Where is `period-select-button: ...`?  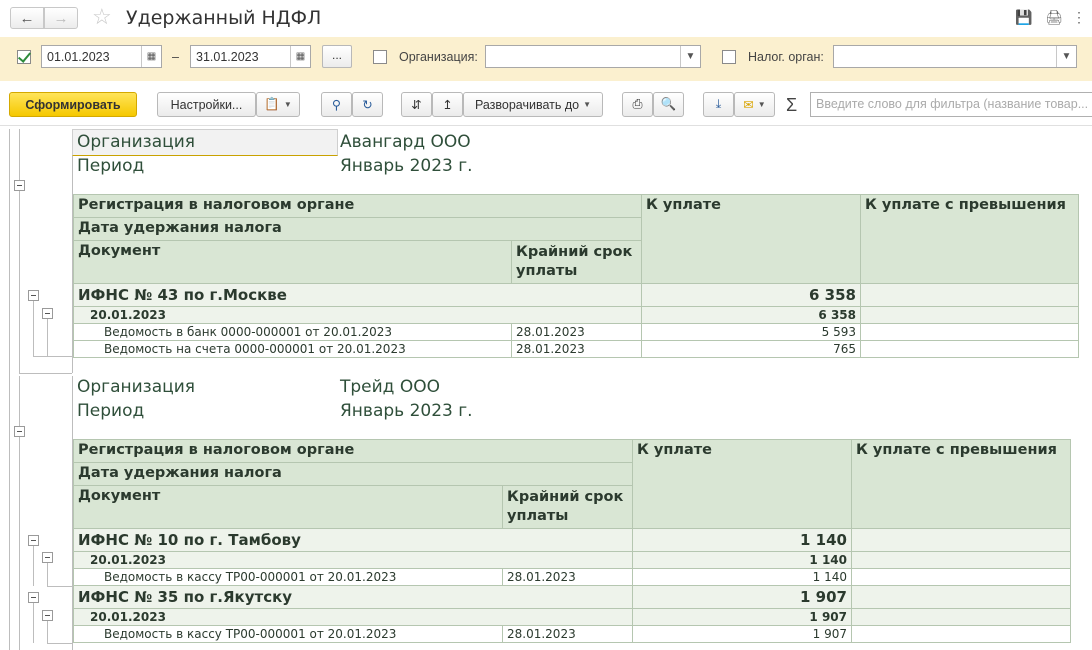
period-select-button: ... is located at coordinates (337, 56).